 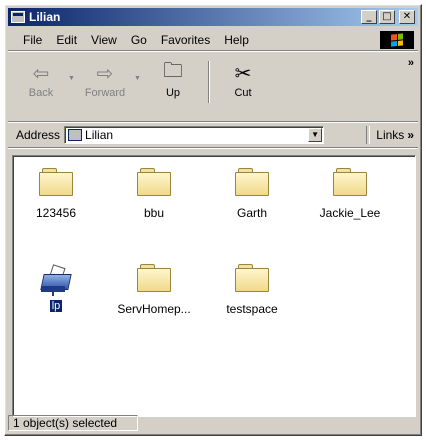 I want to click on close-button: ✕, so click(x=407, y=17).